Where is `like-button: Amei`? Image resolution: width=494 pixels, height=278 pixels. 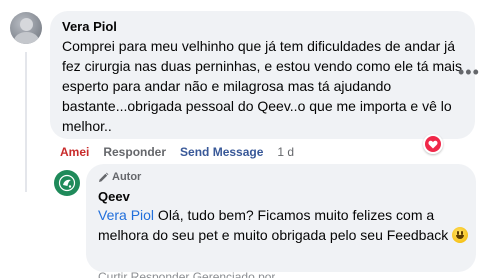 like-button: Amei is located at coordinates (74, 152).